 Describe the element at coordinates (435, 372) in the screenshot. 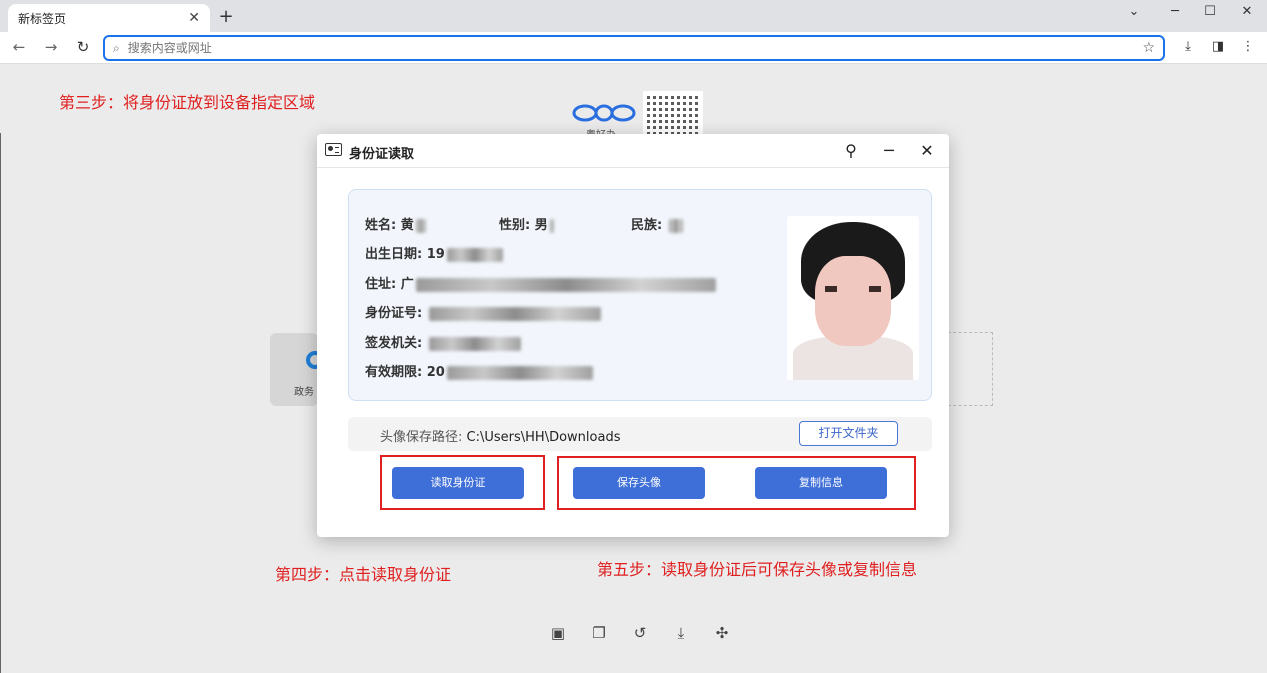

I see `validity-value: 20` at that location.